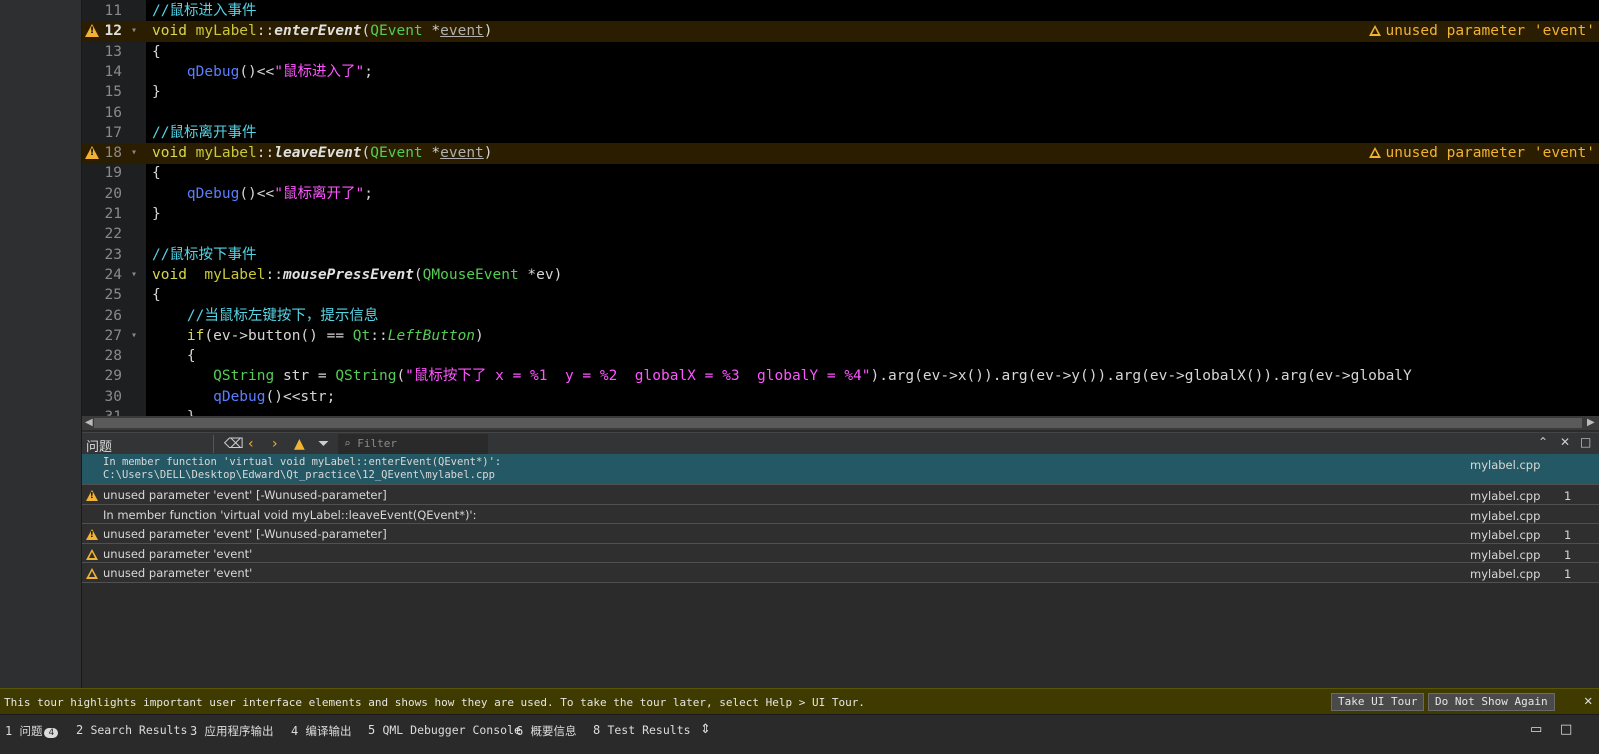  What do you see at coordinates (375, 730) in the screenshot?
I see `tab-number: 5` at bounding box center [375, 730].